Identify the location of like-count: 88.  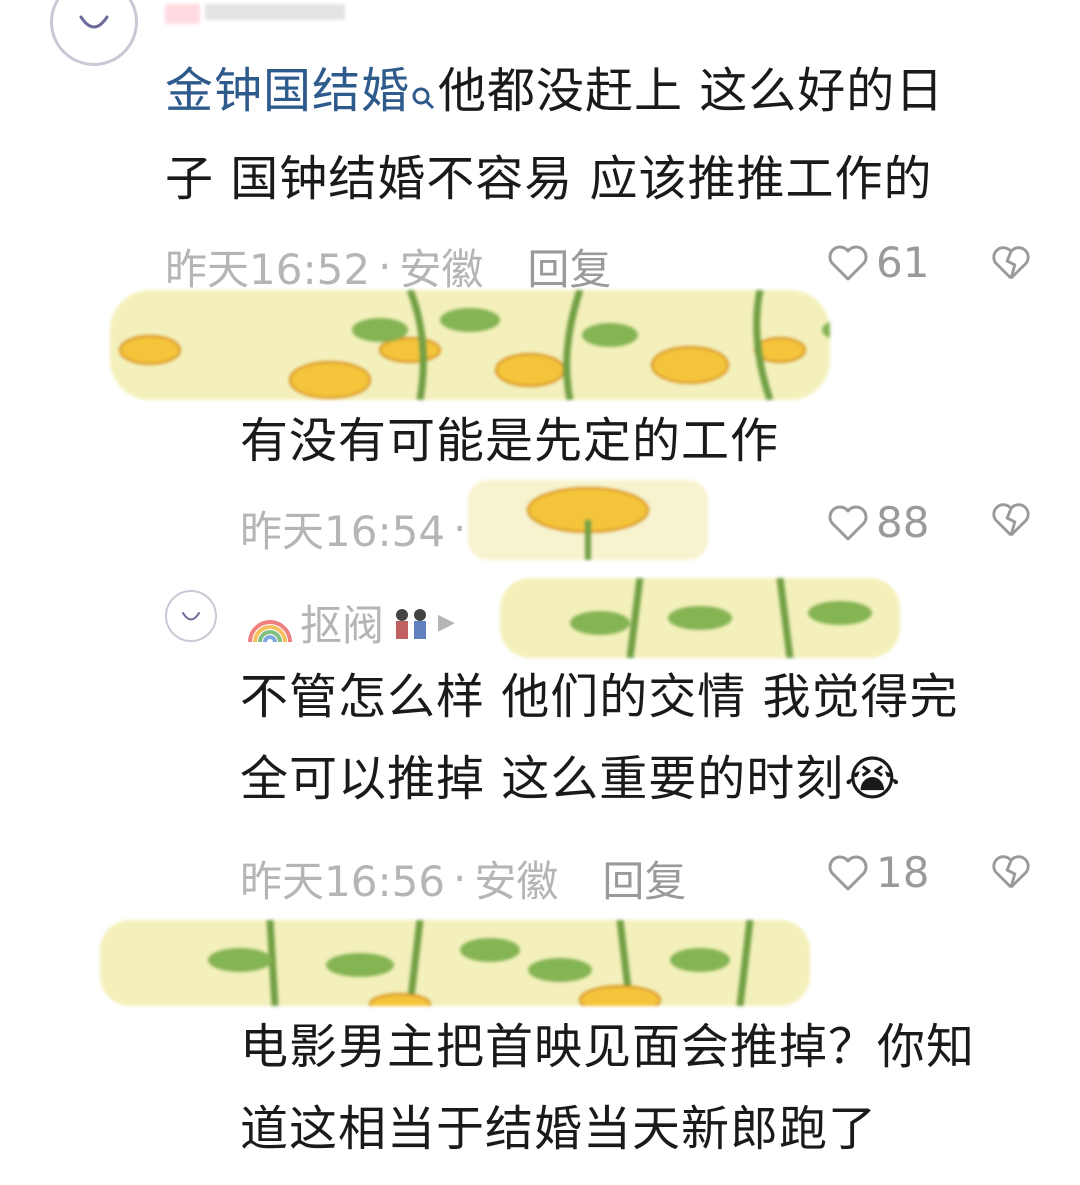
(903, 522).